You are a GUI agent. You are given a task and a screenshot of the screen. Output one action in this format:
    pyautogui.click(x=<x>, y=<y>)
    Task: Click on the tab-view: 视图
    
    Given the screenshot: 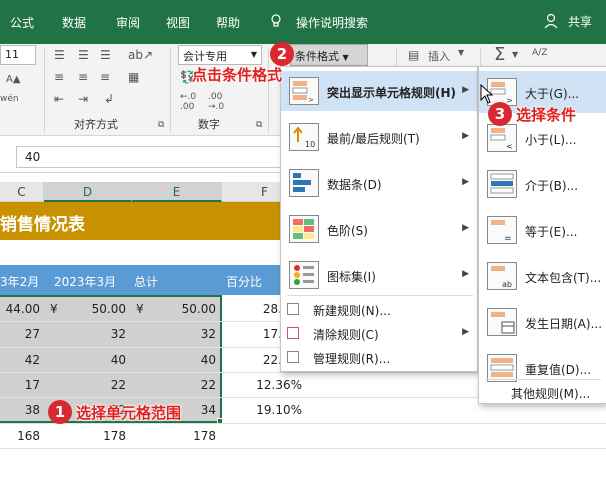 What is the action you would take?
    pyautogui.click(x=178, y=22)
    